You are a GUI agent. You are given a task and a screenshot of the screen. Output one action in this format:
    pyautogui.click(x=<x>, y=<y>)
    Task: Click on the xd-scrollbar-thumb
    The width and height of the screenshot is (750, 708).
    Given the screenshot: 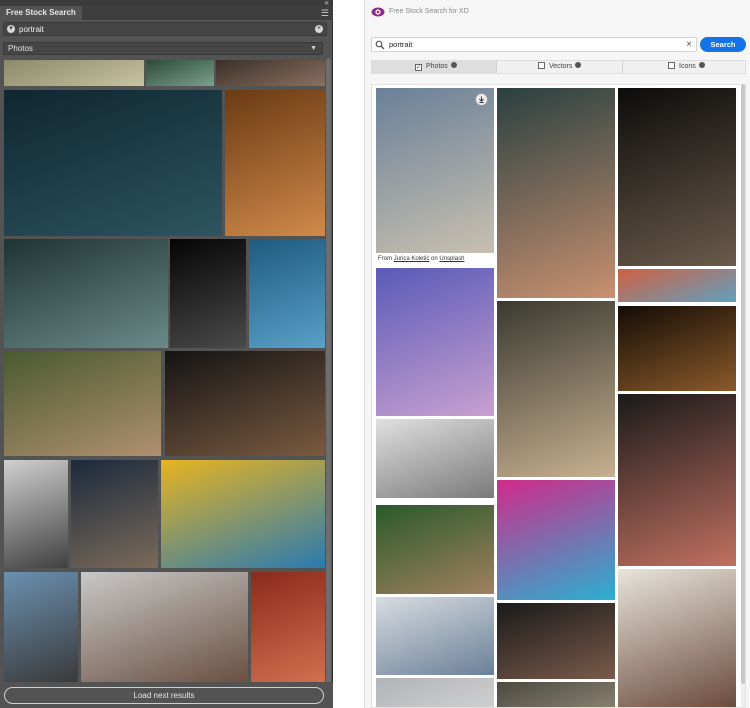 What is the action you would take?
    pyautogui.click(x=743, y=384)
    